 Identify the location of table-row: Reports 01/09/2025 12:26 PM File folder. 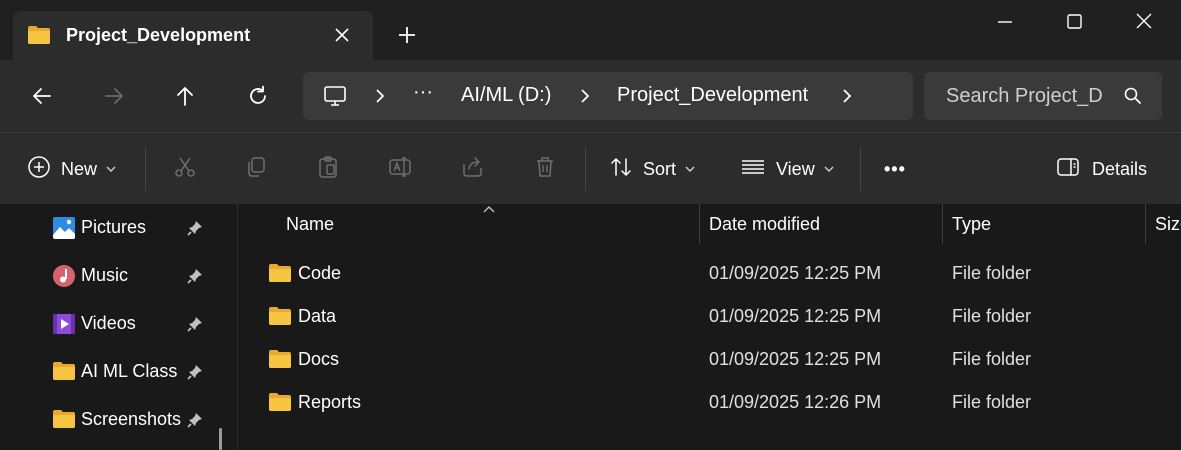
(709, 403).